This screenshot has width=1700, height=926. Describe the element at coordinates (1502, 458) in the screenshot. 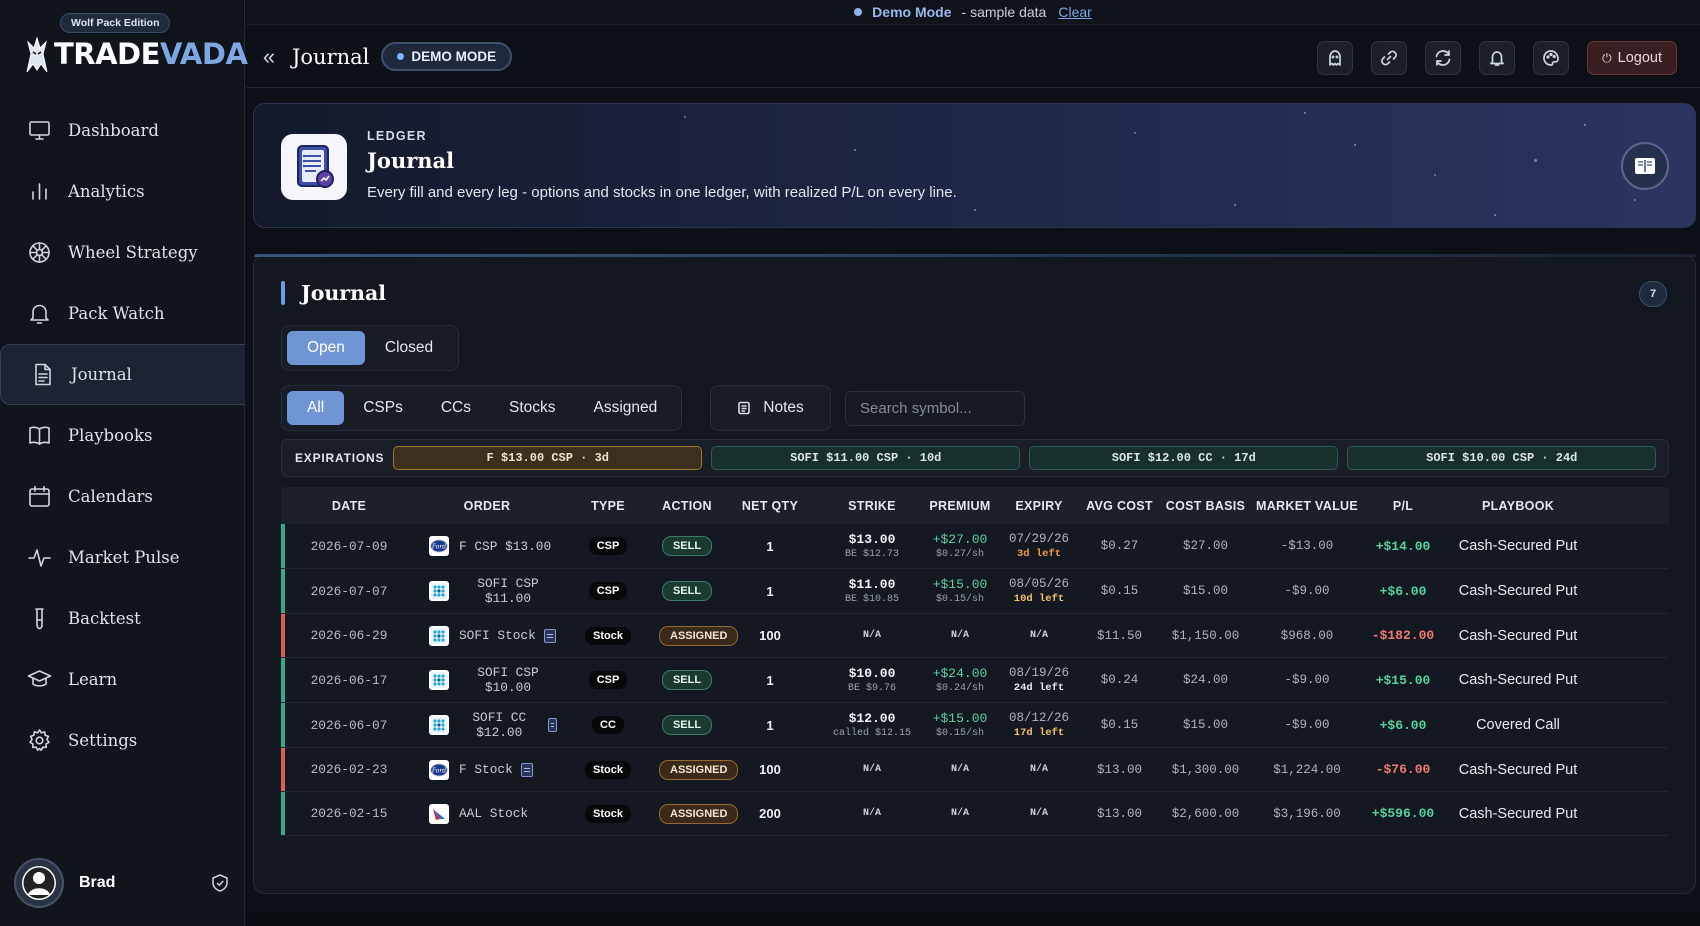

I see `expiration-chip: SOFI $10.00 CSP · 24d` at that location.